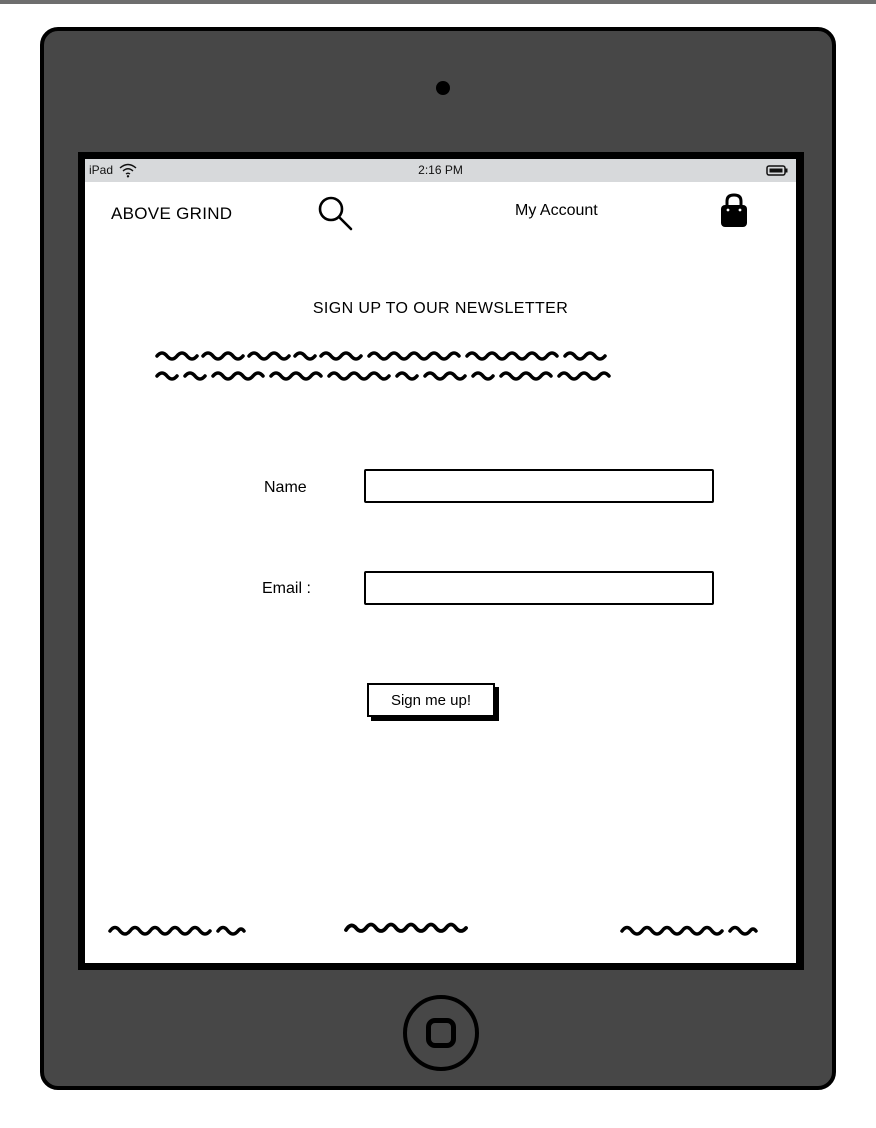 Image resolution: width=876 pixels, height=1128 pixels. Describe the element at coordinates (431, 700) in the screenshot. I see `sign-up-button: Sign me up!` at that location.